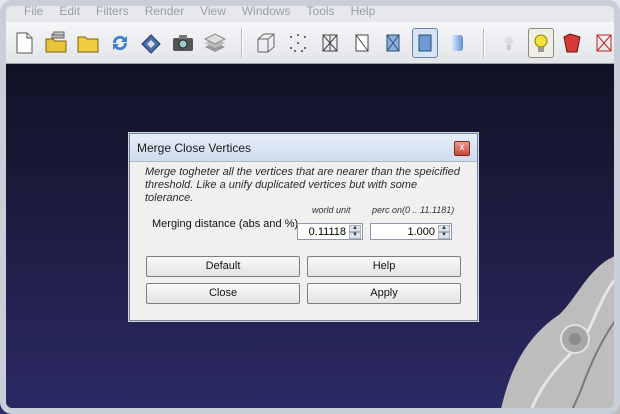  I want to click on close-icon: x, so click(462, 148).